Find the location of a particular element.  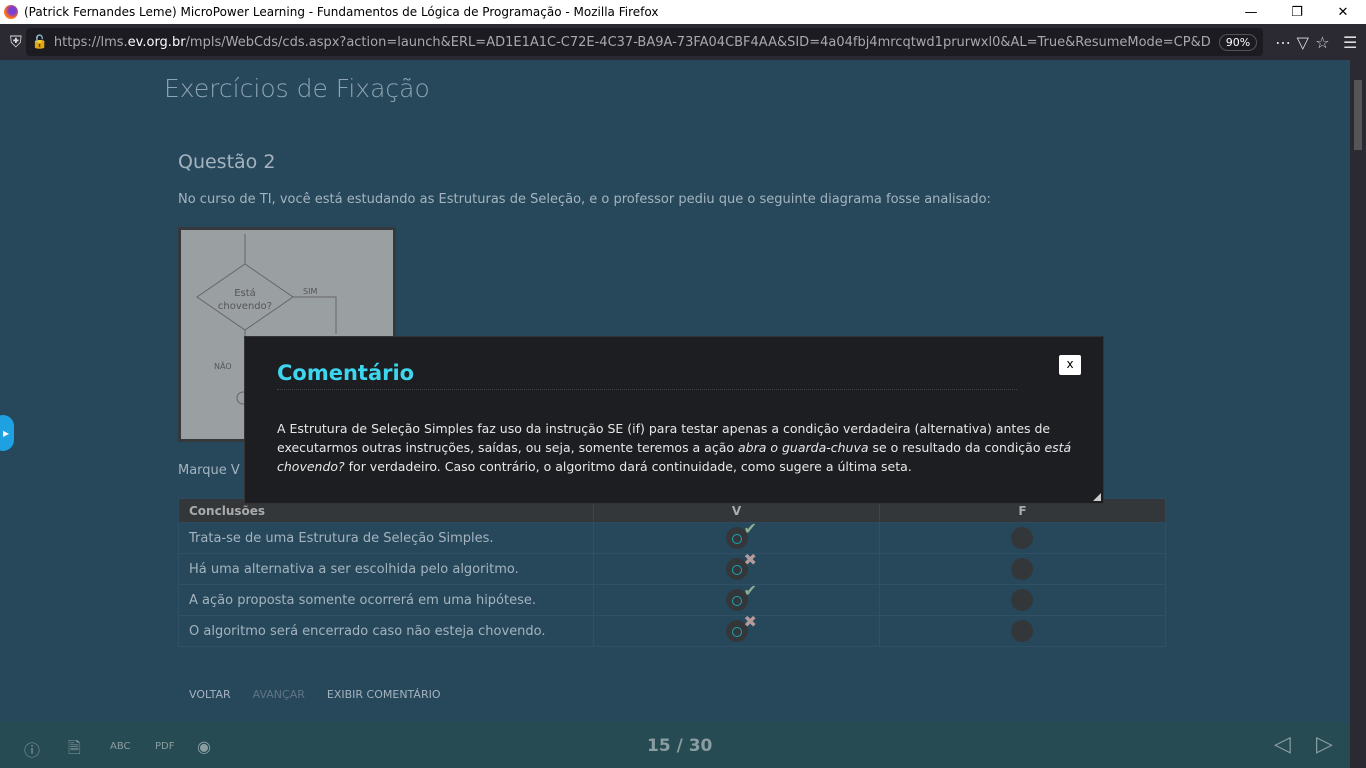

diagram-no-label: NÃO is located at coordinates (223, 366).